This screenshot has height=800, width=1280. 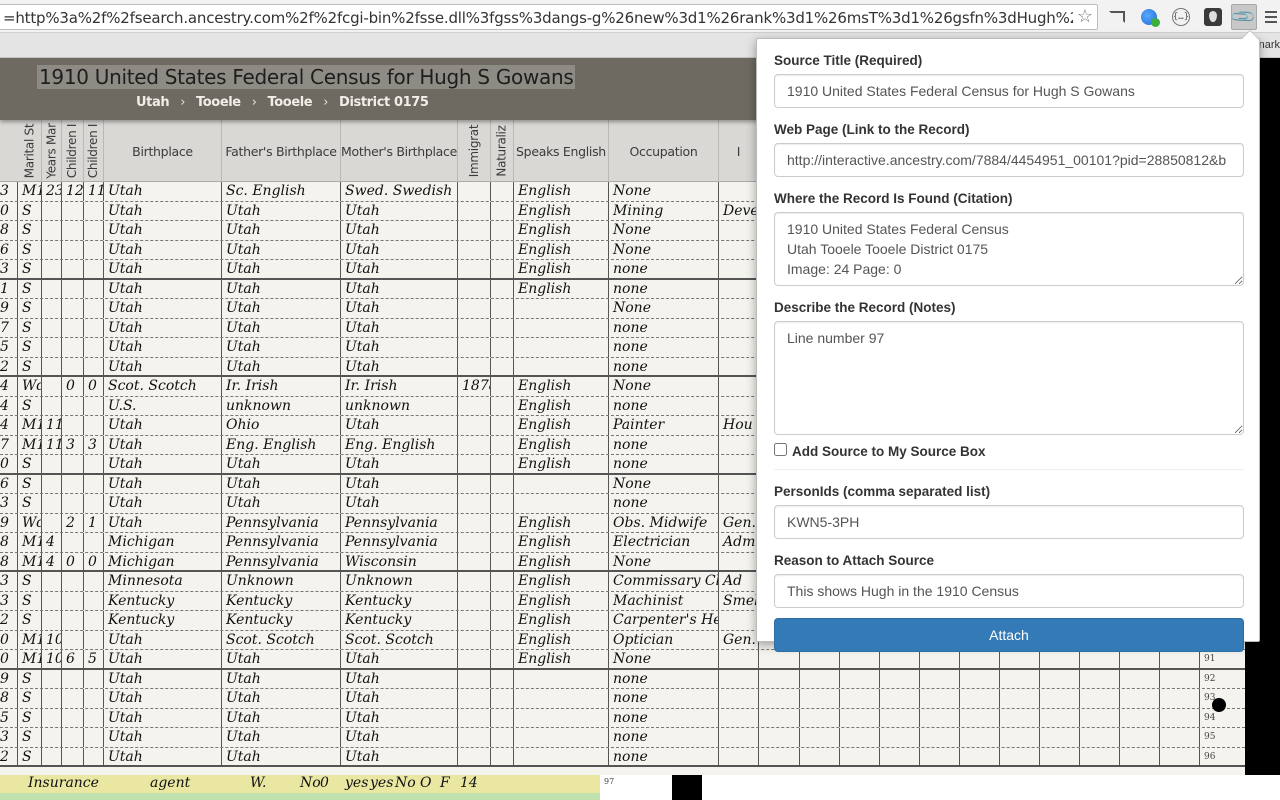 I want to click on cell-cb, so click(x=73, y=542).